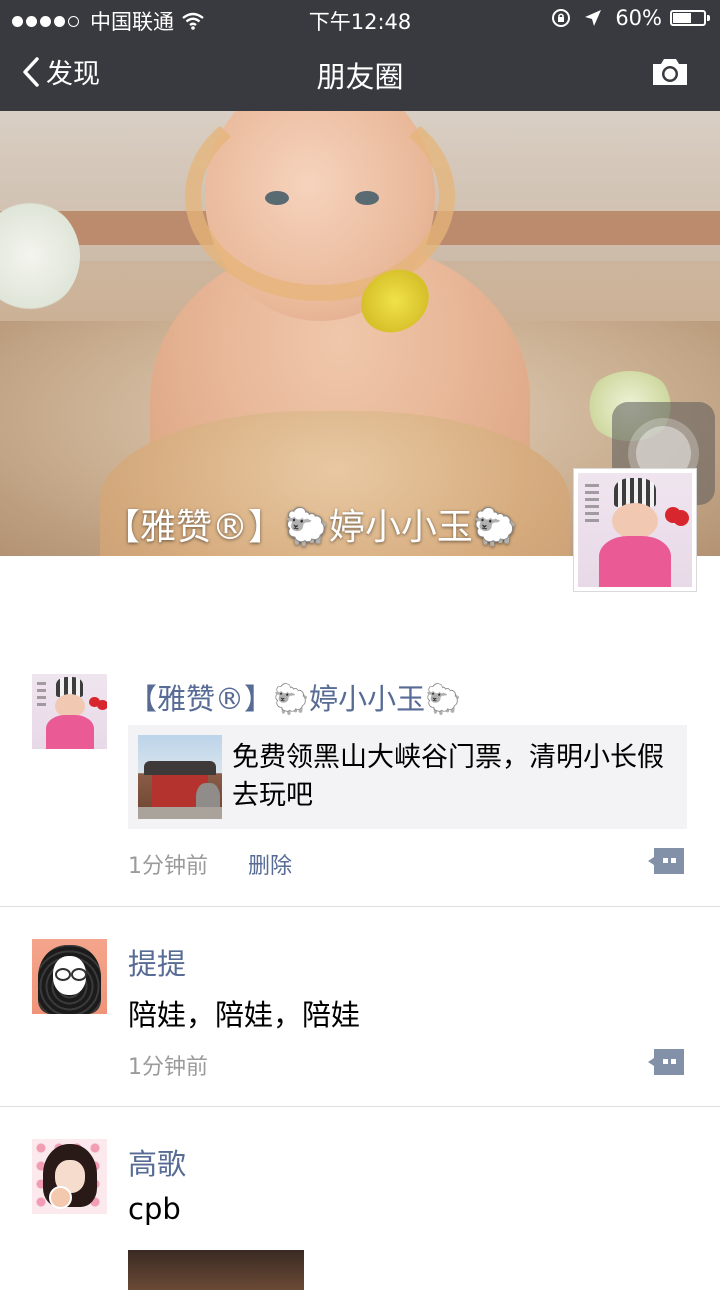 The width and height of the screenshot is (720, 1290). I want to click on post-author-name: 【雅赞®】🐑婷小小玉🐑, so click(294, 697).